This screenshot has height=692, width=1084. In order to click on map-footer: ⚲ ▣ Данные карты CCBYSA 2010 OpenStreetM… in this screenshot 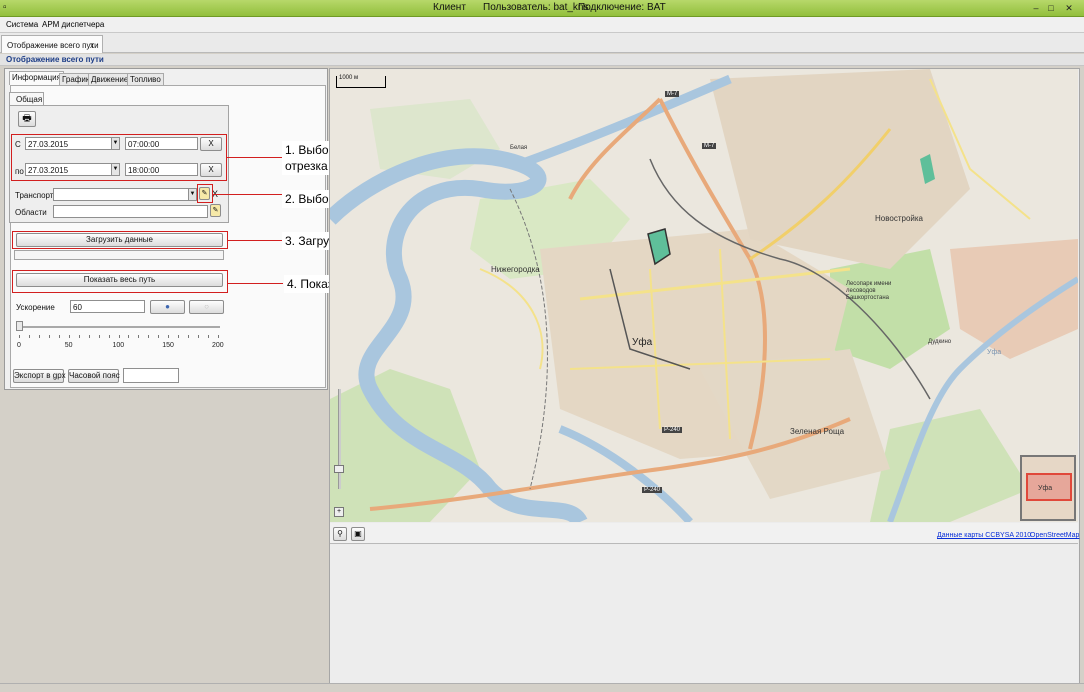, I will do `click(704, 533)`.